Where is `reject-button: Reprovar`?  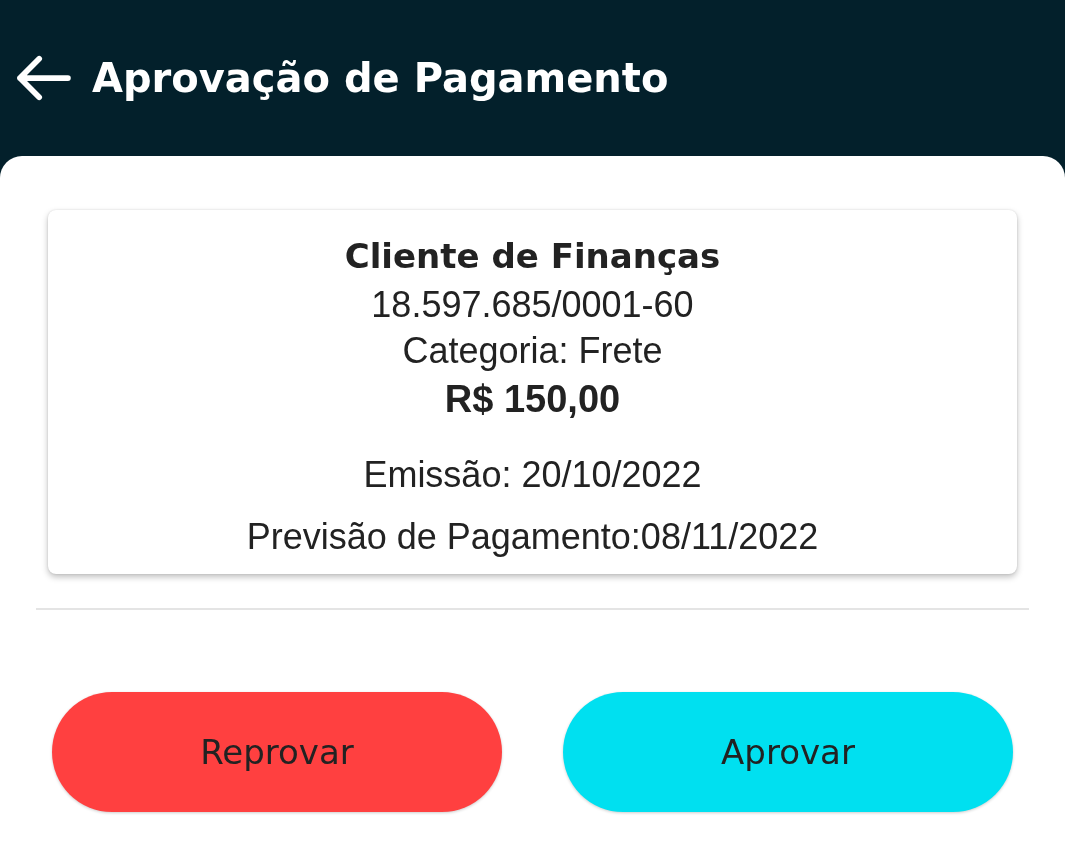
reject-button: Reprovar is located at coordinates (277, 752).